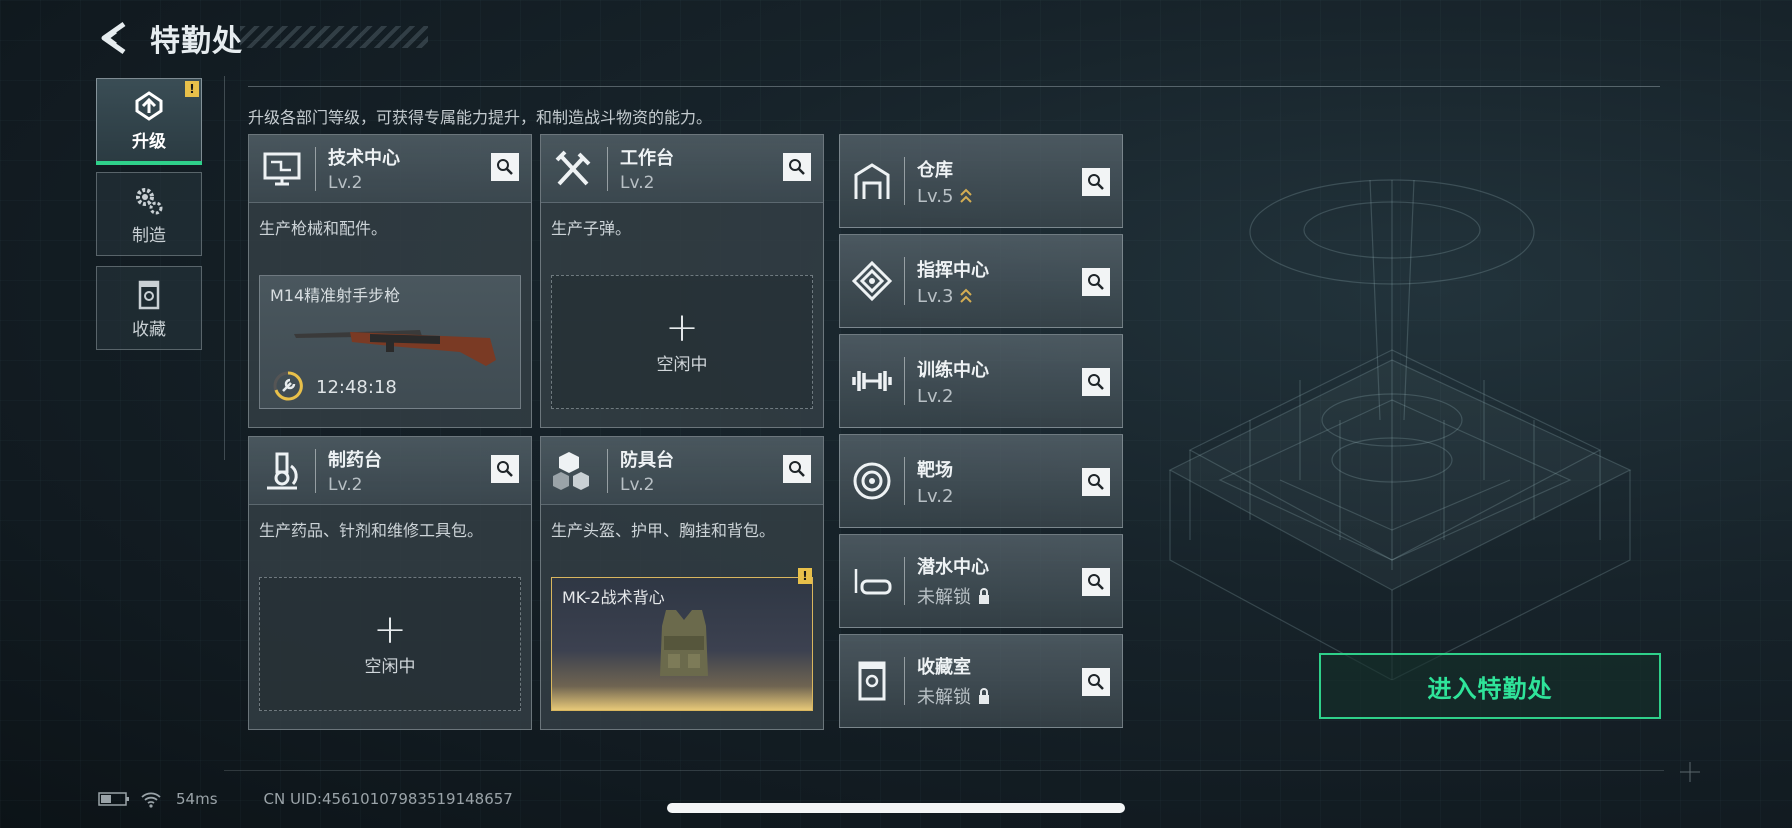 Image resolution: width=1792 pixels, height=828 pixels. Describe the element at coordinates (149, 105) in the screenshot. I see `upgrade-icon` at that location.